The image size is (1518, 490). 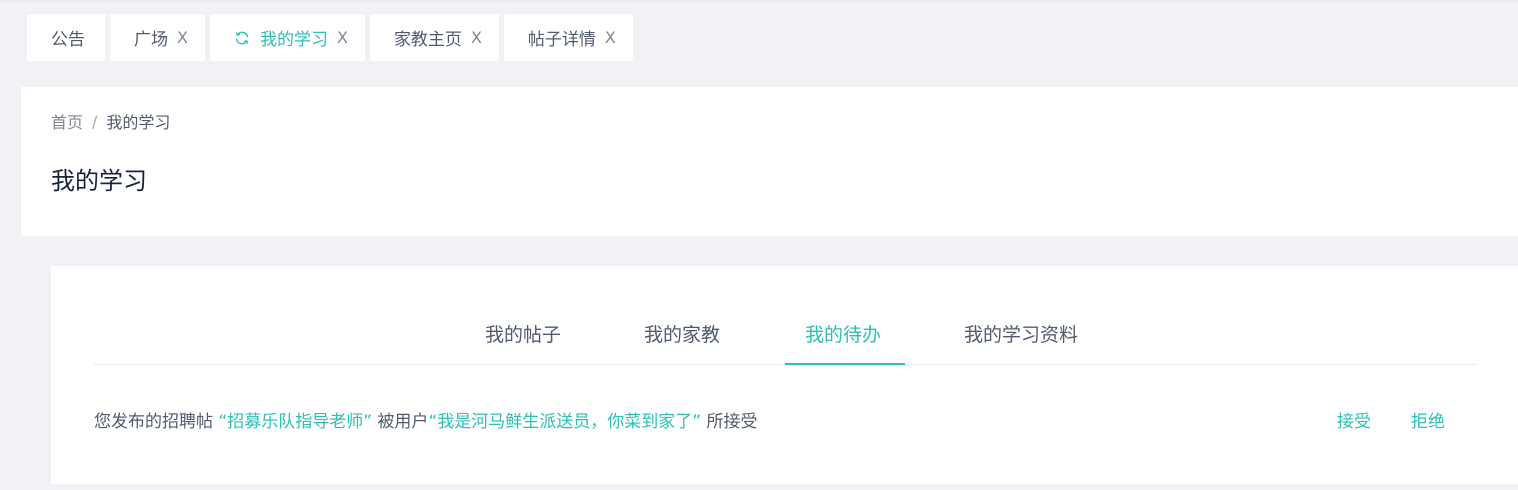 What do you see at coordinates (682, 333) in the screenshot?
I see `subtab-my-tutors: 我的家教` at bounding box center [682, 333].